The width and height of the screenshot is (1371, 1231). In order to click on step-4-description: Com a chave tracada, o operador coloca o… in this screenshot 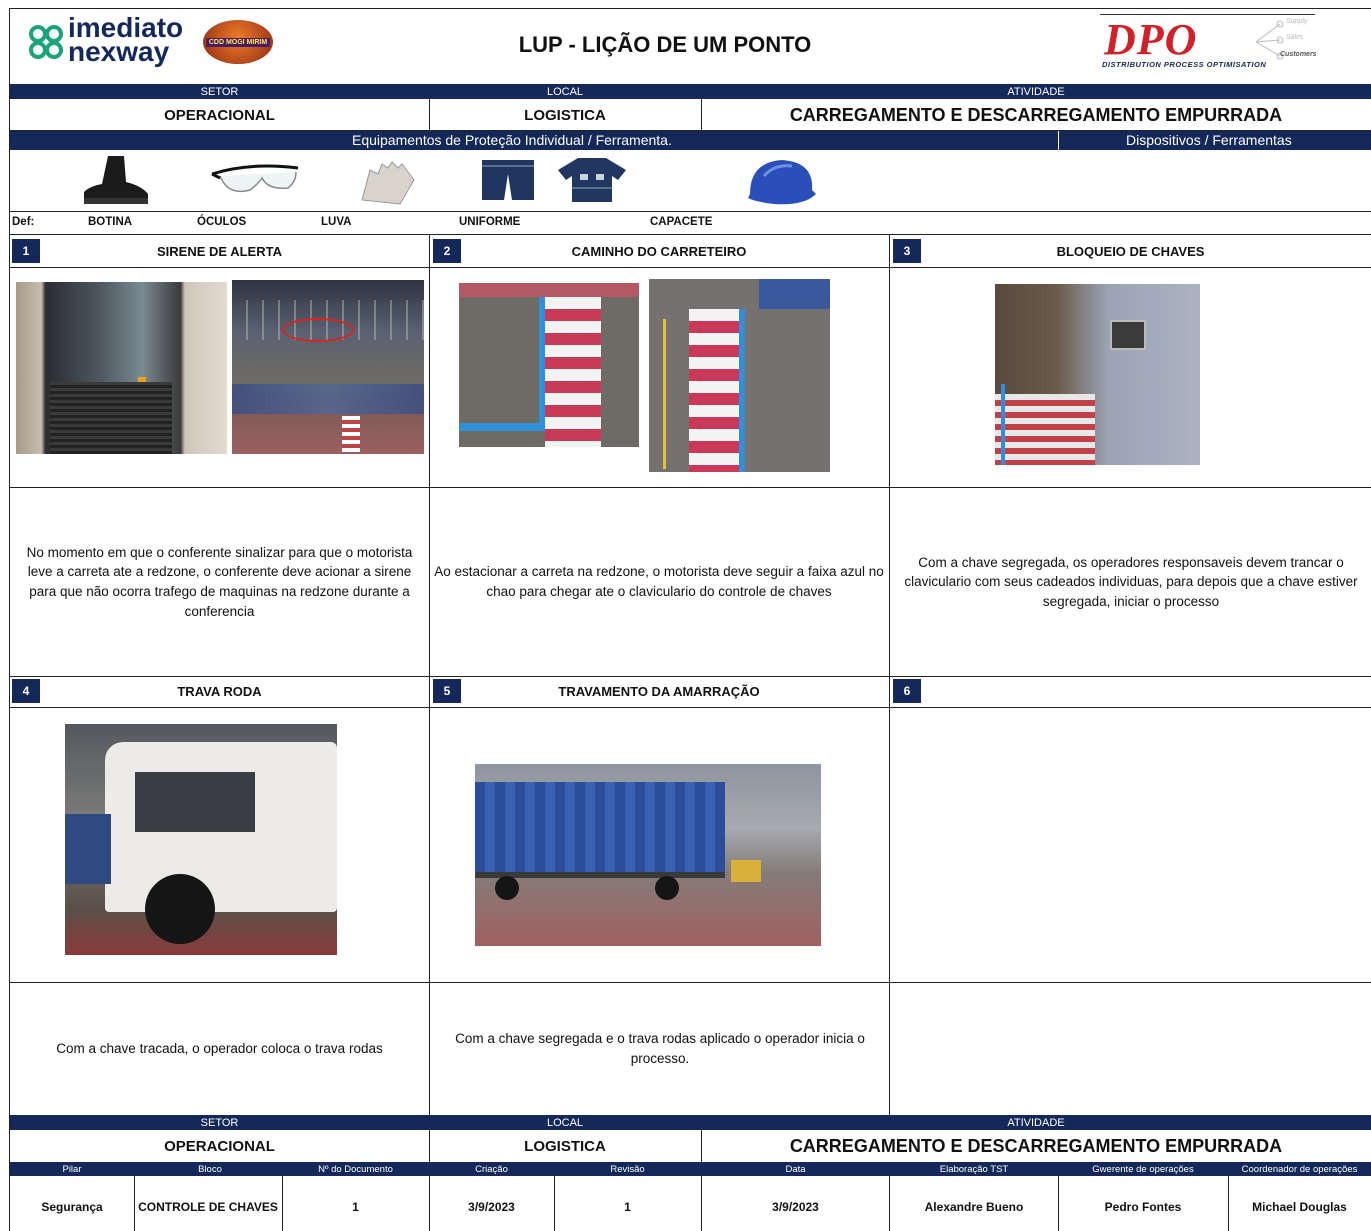, I will do `click(219, 1048)`.